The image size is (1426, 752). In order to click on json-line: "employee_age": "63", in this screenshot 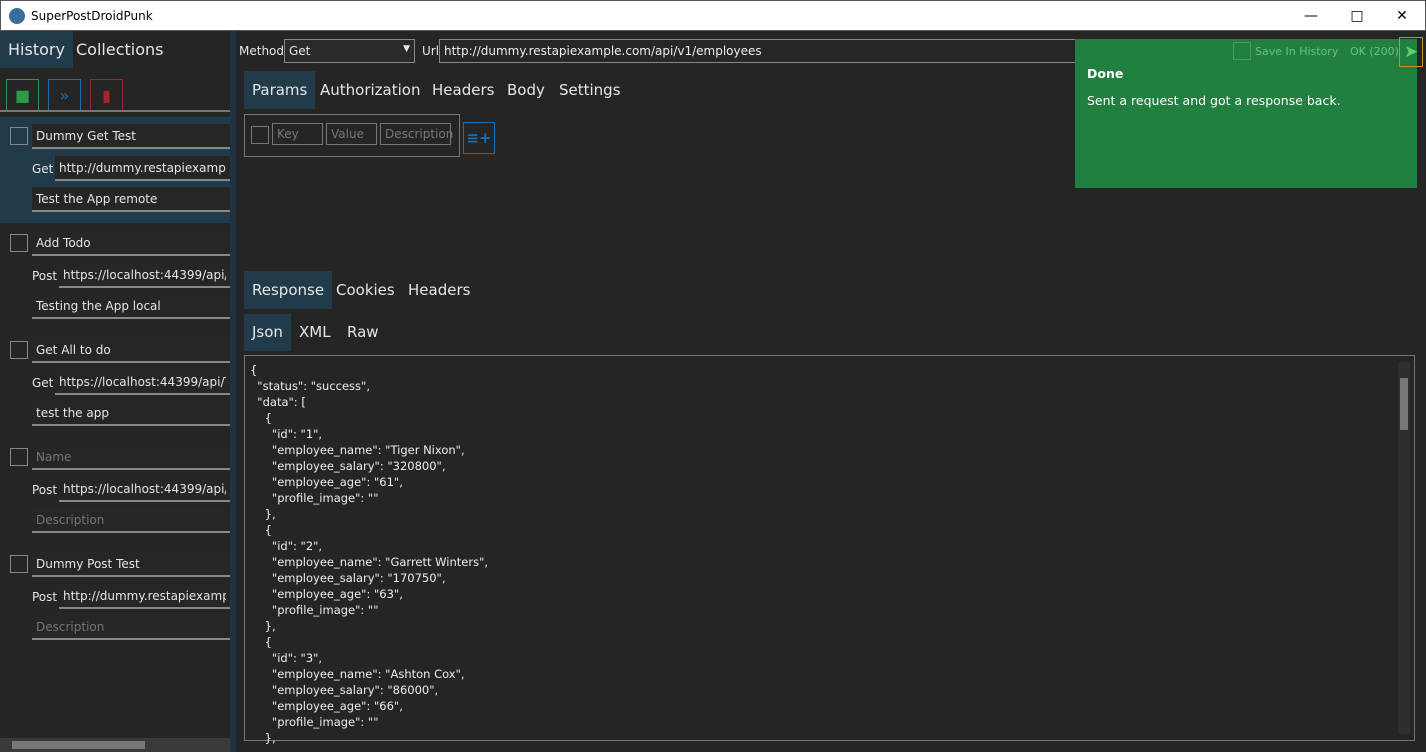, I will do `click(326, 594)`.